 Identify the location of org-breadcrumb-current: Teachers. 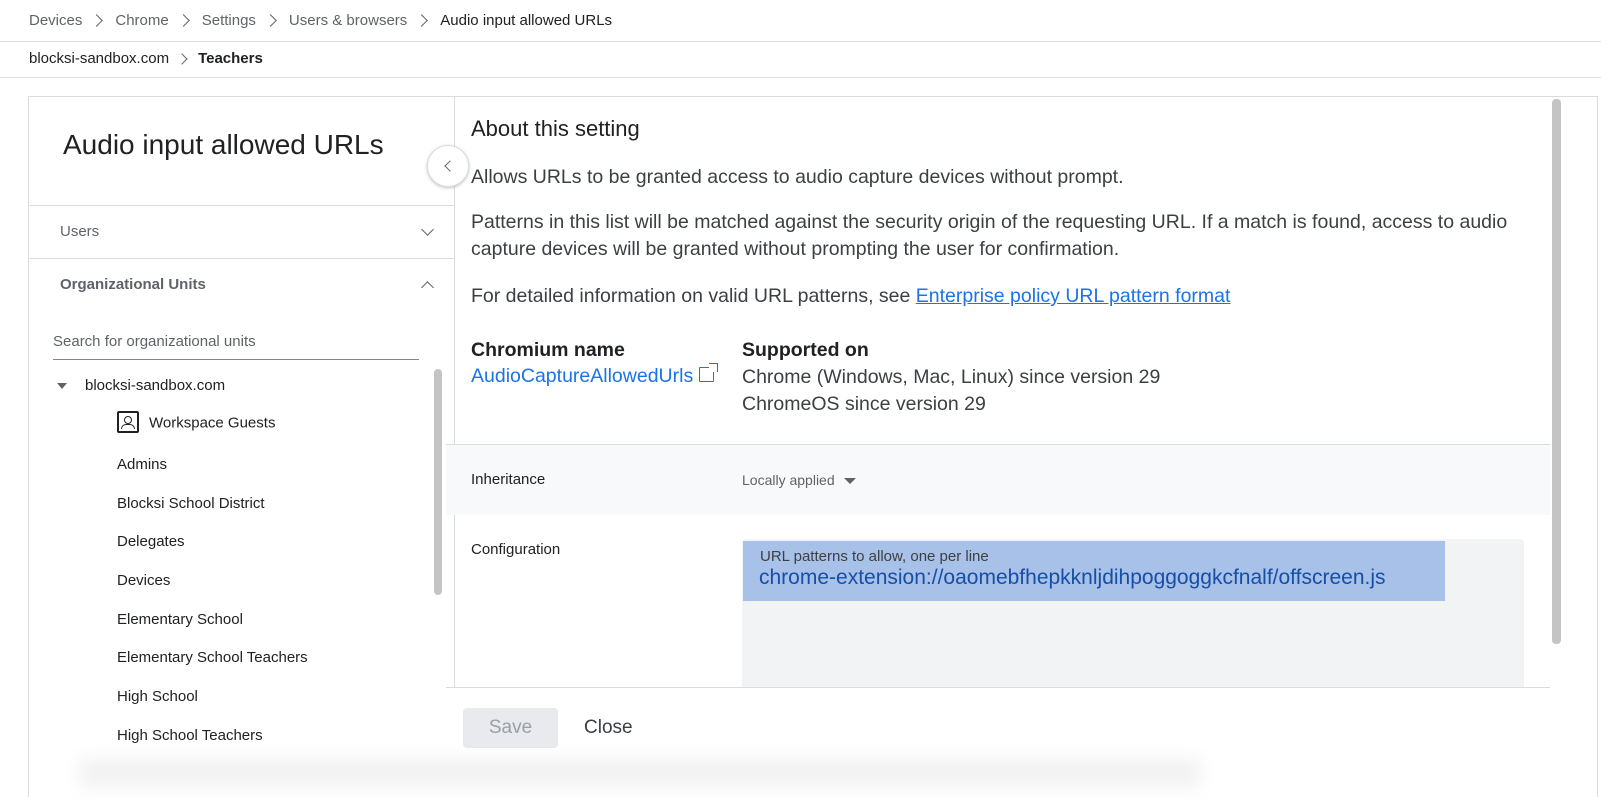
(230, 58).